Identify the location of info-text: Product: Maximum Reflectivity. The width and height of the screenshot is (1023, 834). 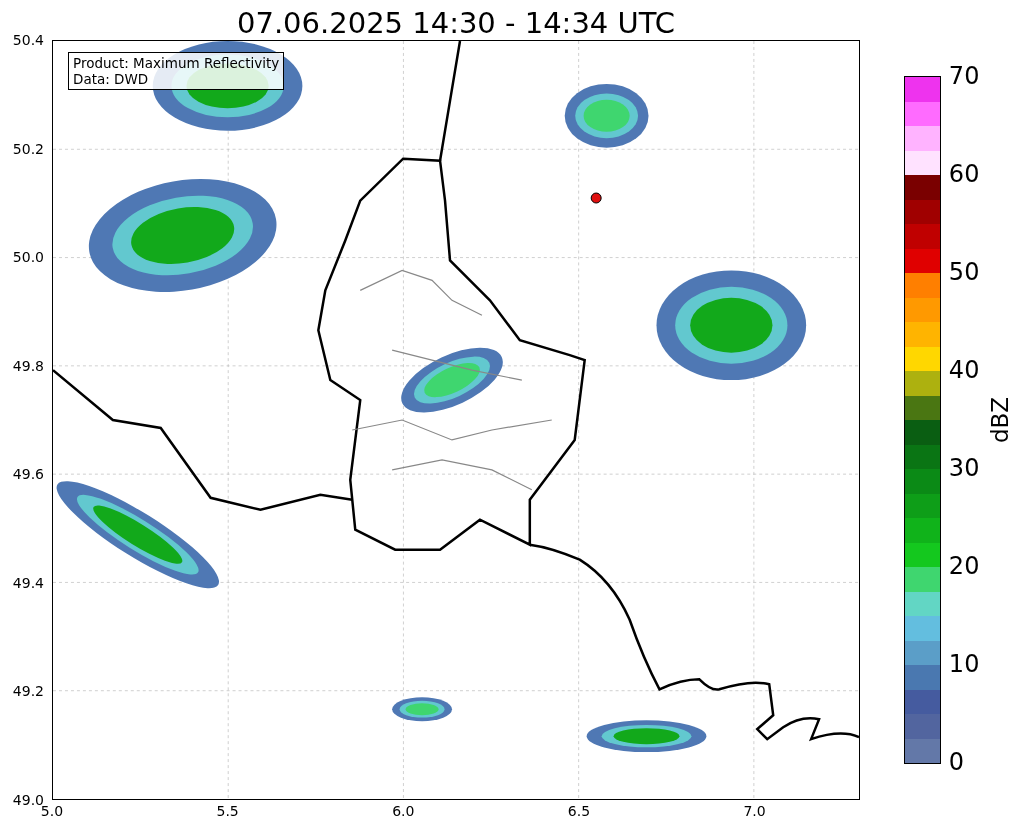
(176, 63).